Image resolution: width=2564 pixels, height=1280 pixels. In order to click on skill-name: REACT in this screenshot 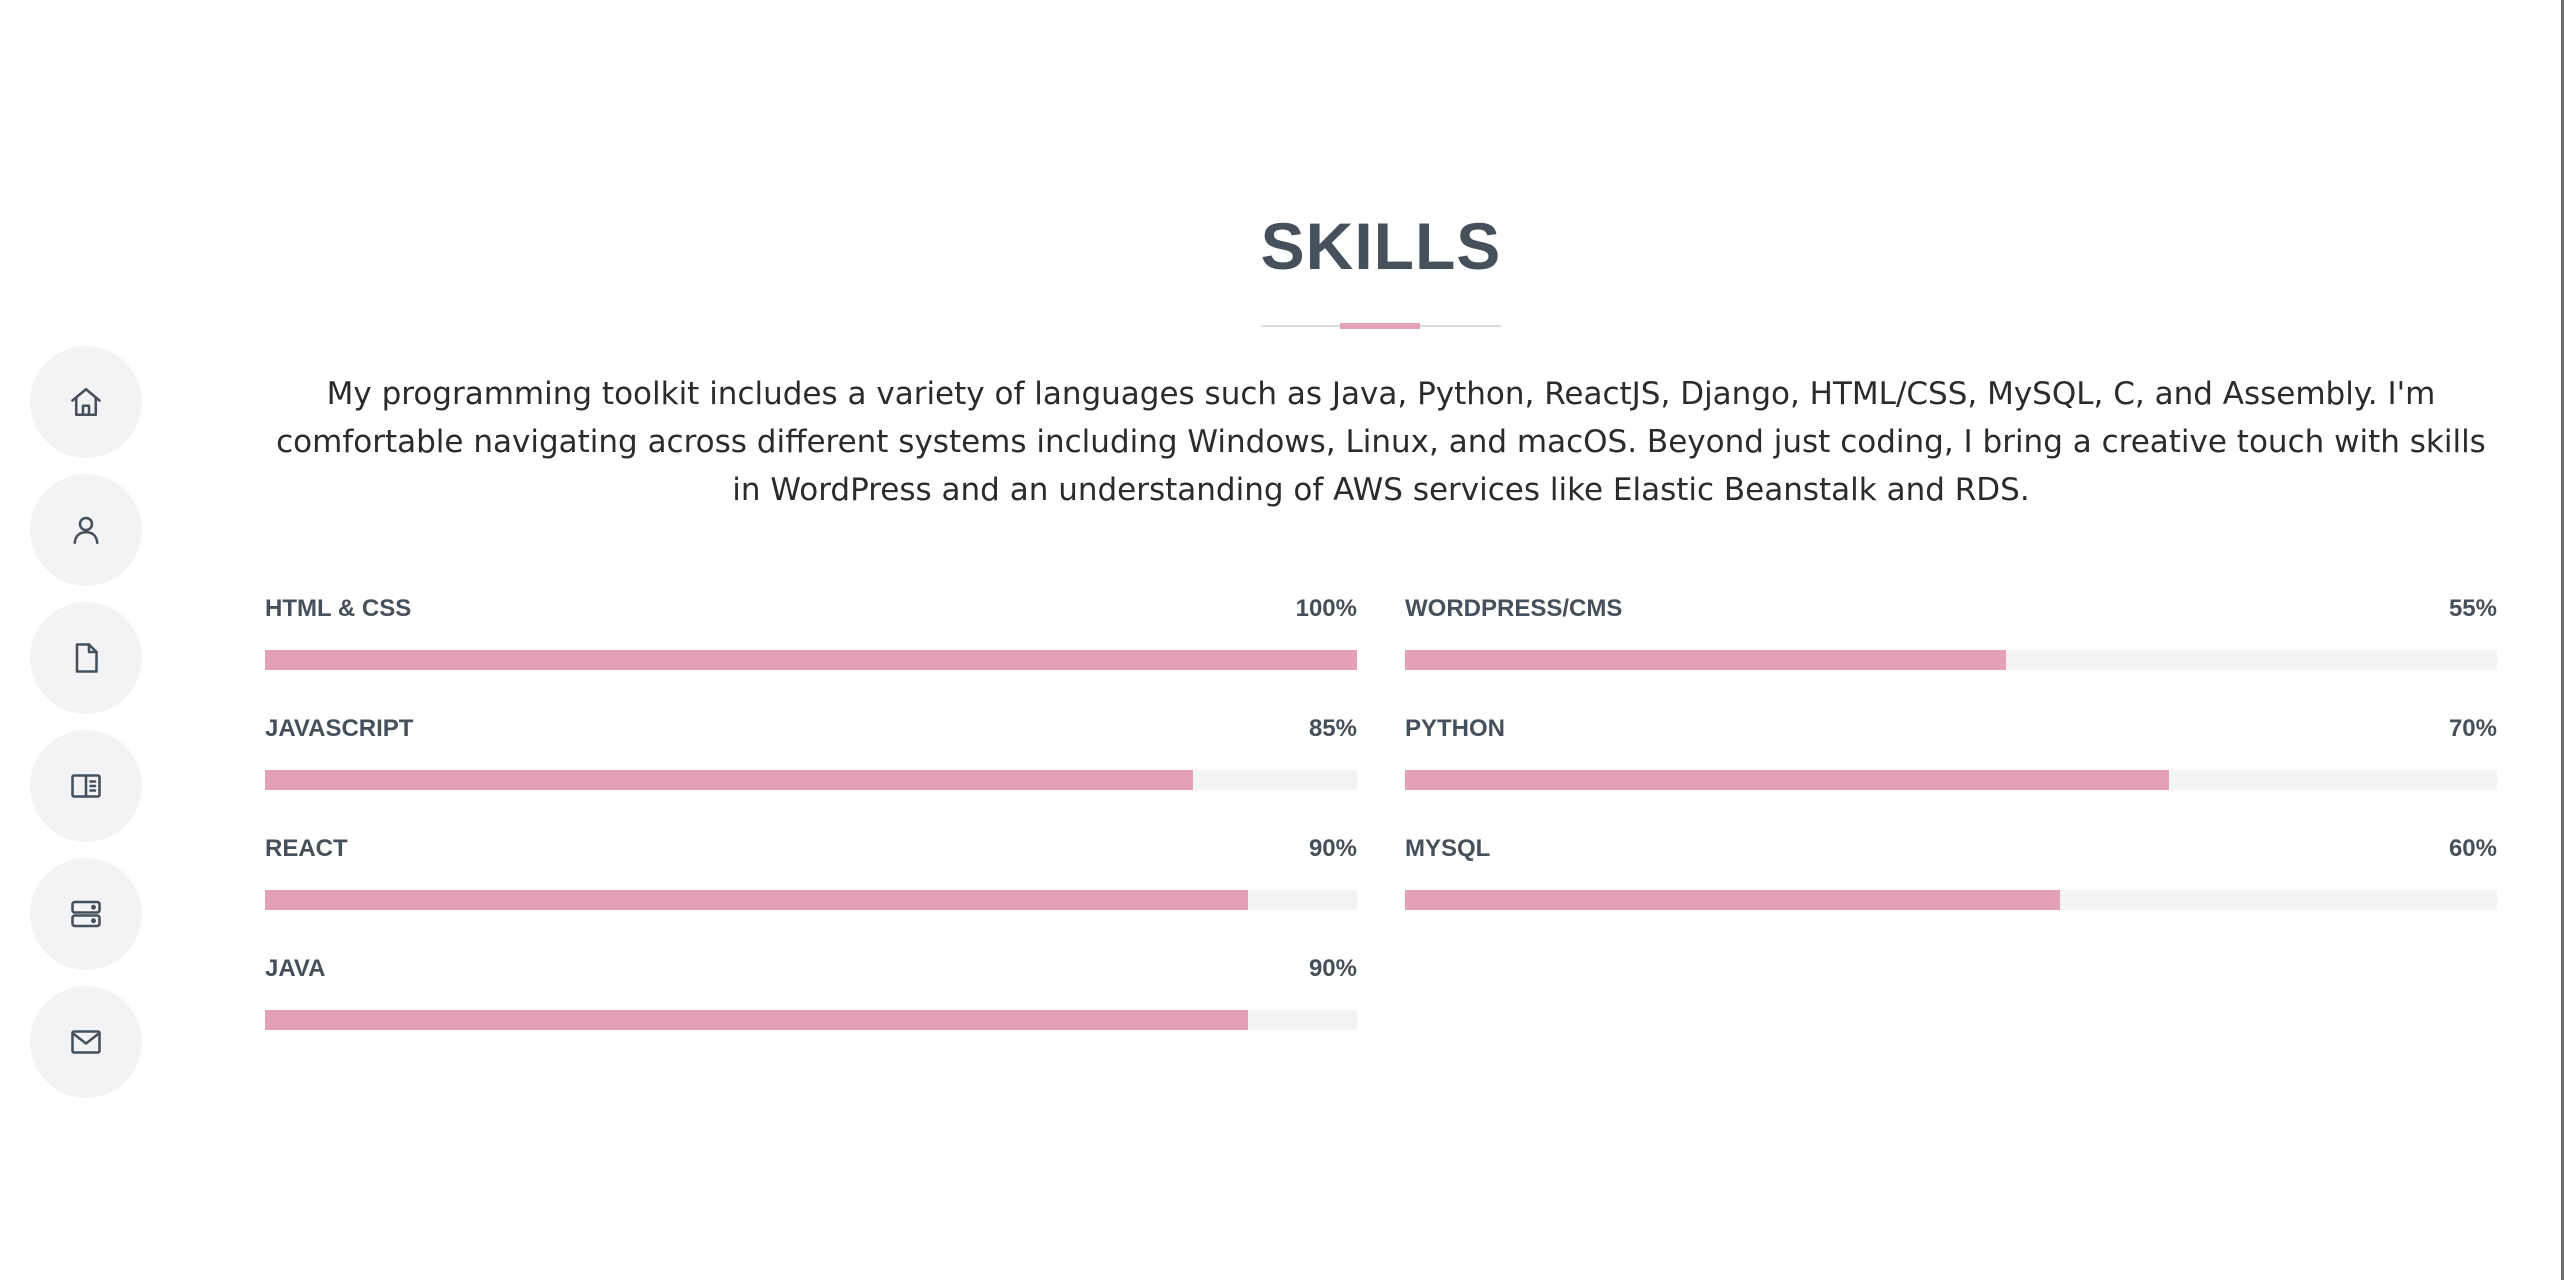, I will do `click(306, 848)`.